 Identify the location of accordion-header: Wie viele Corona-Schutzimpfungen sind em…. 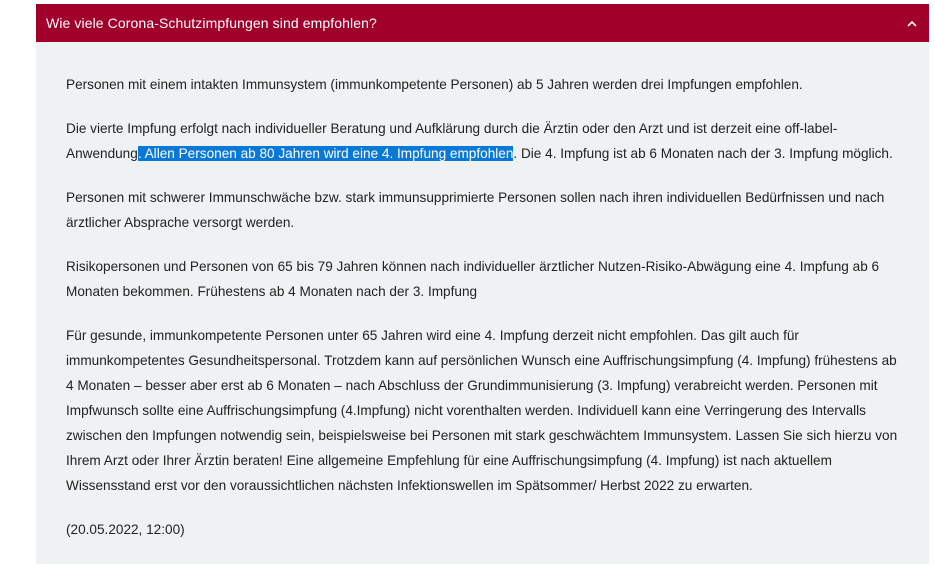
(482, 23).